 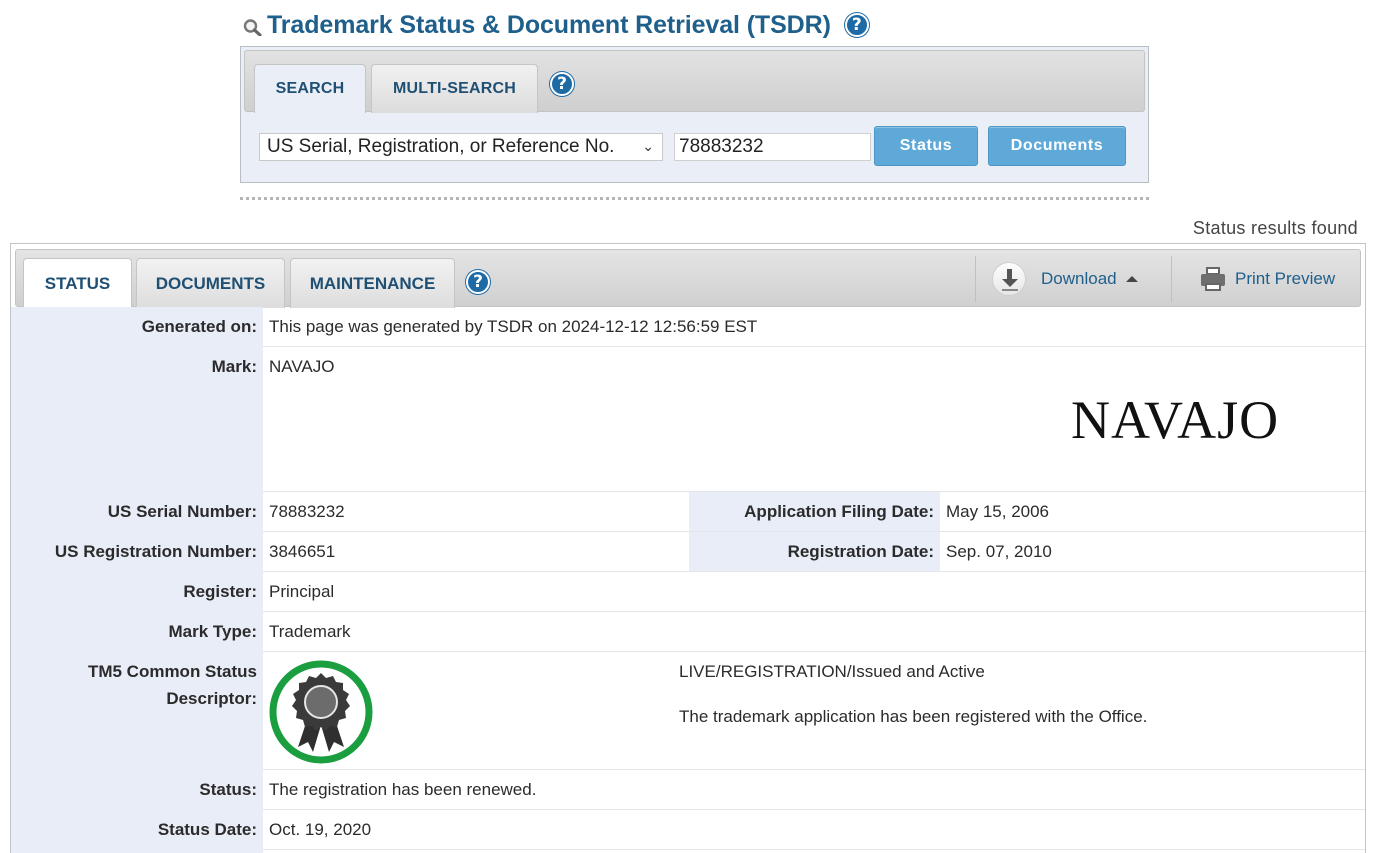 What do you see at coordinates (1057, 146) in the screenshot?
I see `documents-button: Documents` at bounding box center [1057, 146].